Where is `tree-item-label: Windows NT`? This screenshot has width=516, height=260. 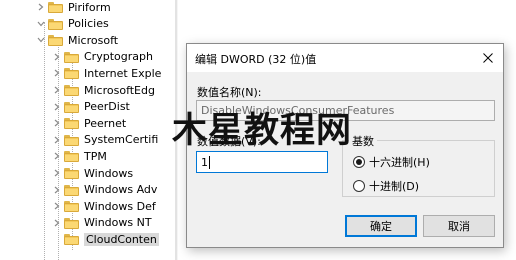 tree-item-label: Windows NT is located at coordinates (118, 223).